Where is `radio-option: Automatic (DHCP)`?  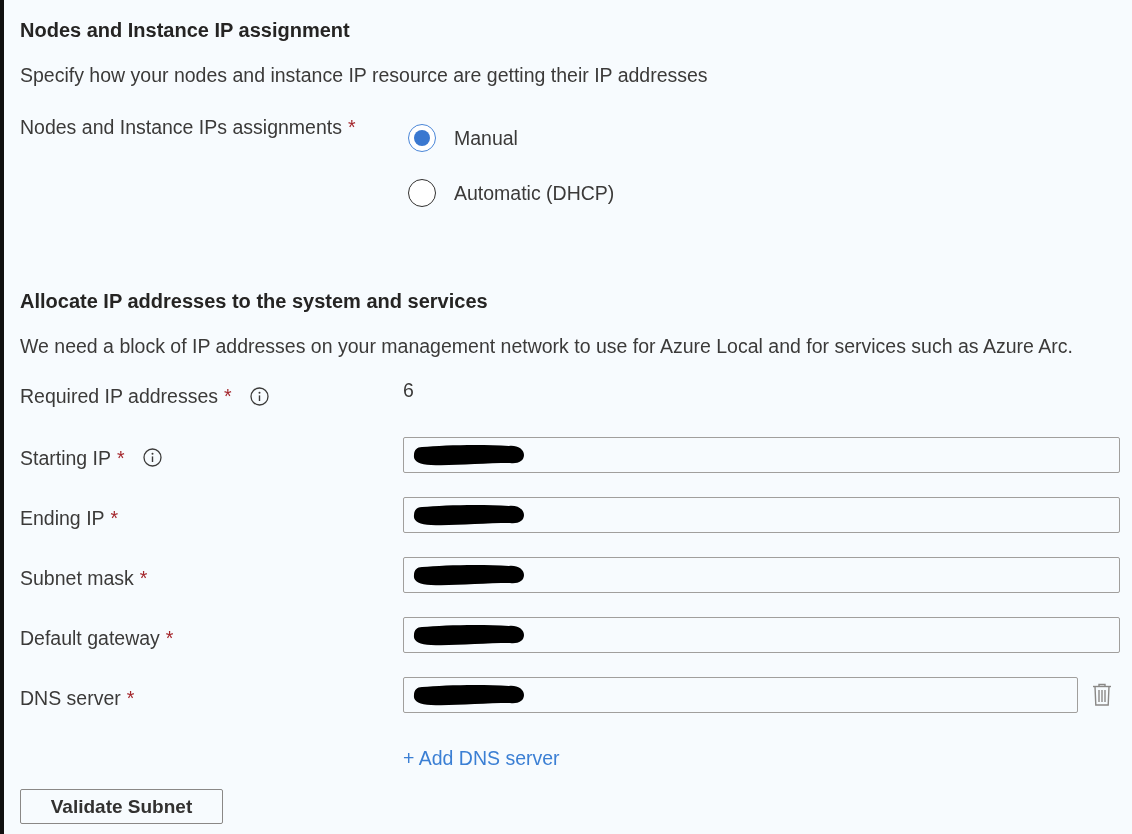
radio-option: Automatic (DHCP) is located at coordinates (509, 193).